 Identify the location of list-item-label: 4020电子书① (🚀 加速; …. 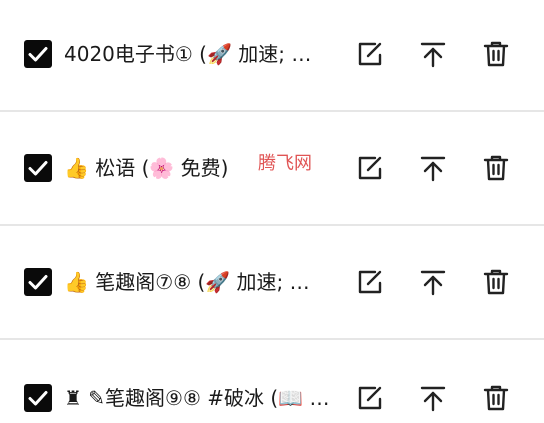
(188, 54).